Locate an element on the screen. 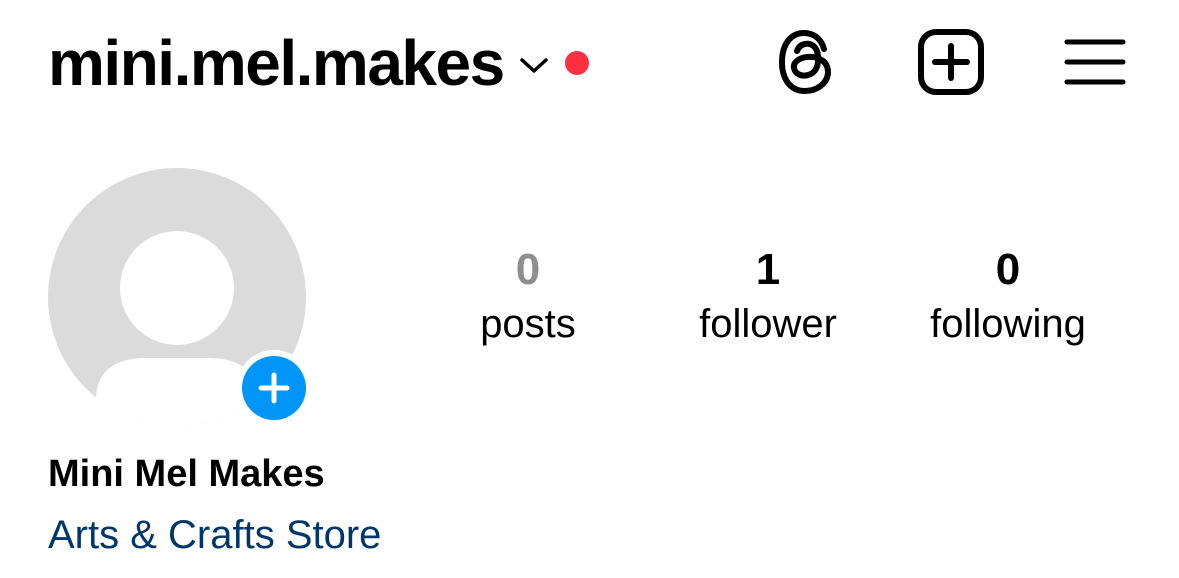  add-story-circle is located at coordinates (274, 388).